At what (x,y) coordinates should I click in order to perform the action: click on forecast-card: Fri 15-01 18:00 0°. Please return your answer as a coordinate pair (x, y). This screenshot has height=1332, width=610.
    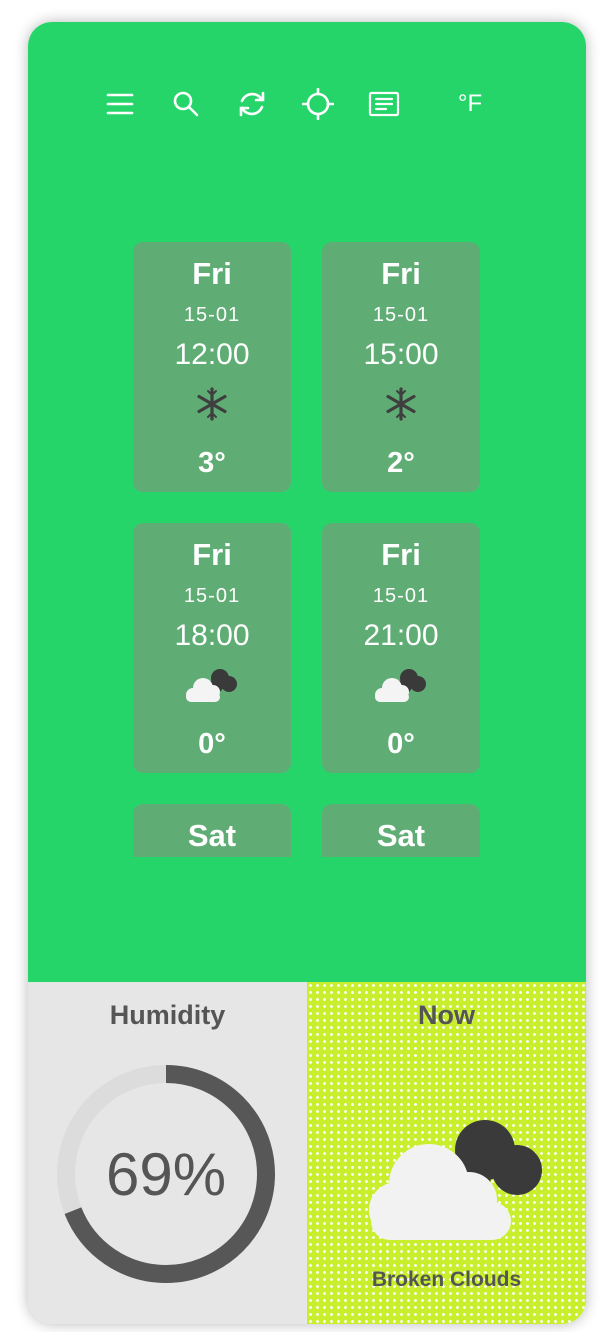
    Looking at the image, I should click on (212, 648).